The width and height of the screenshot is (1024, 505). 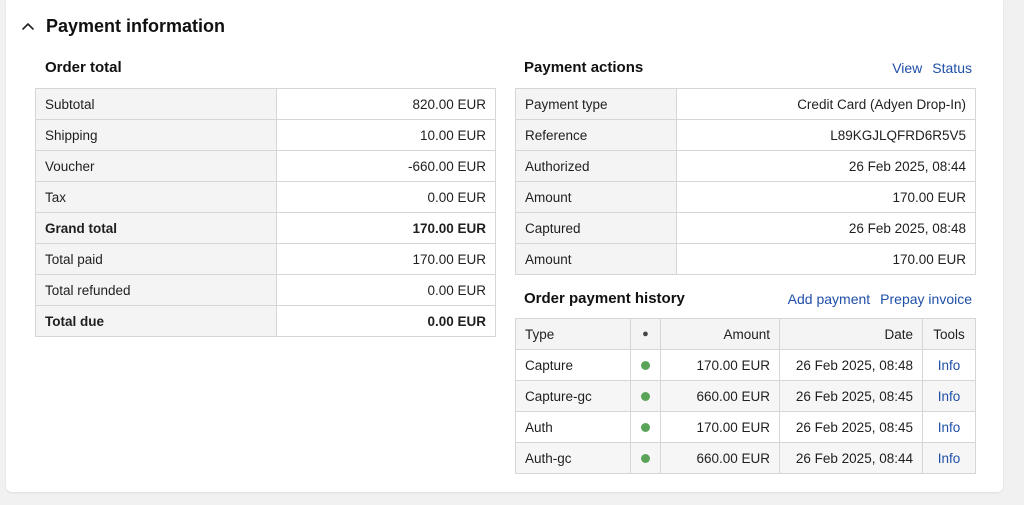 What do you see at coordinates (907, 68) in the screenshot?
I see `view-link: View` at bounding box center [907, 68].